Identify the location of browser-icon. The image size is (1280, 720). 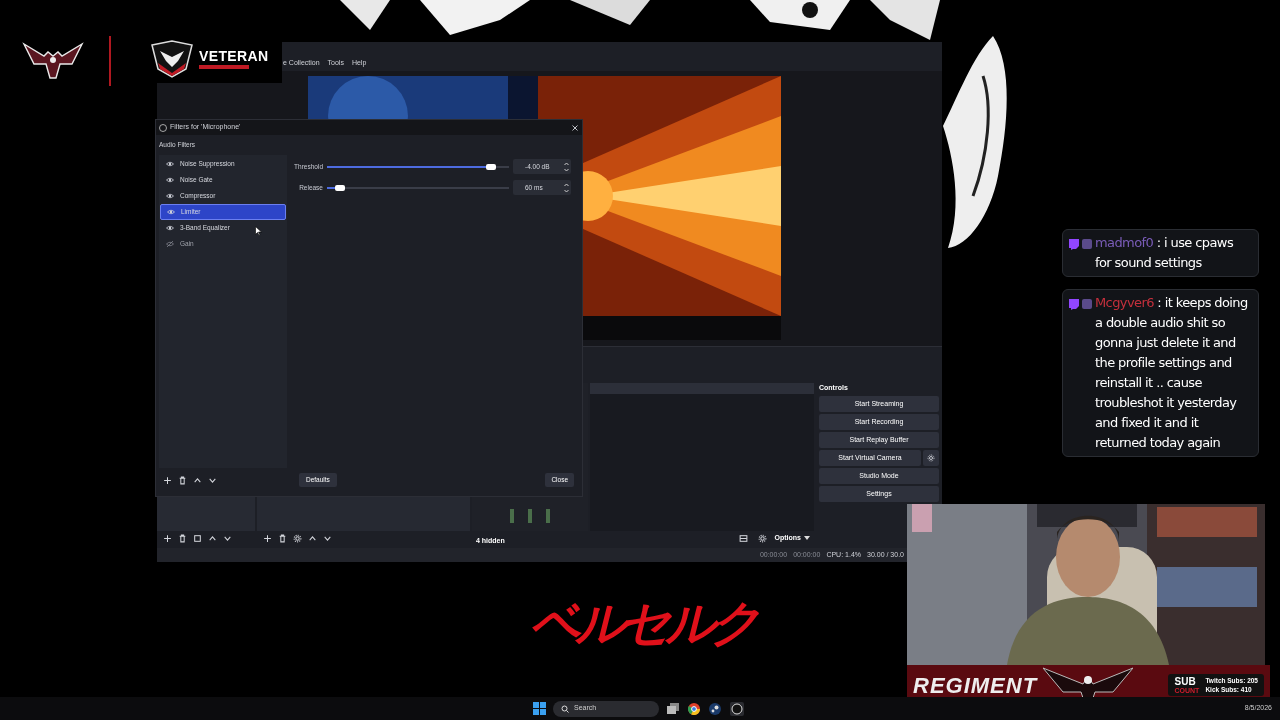
(694, 708).